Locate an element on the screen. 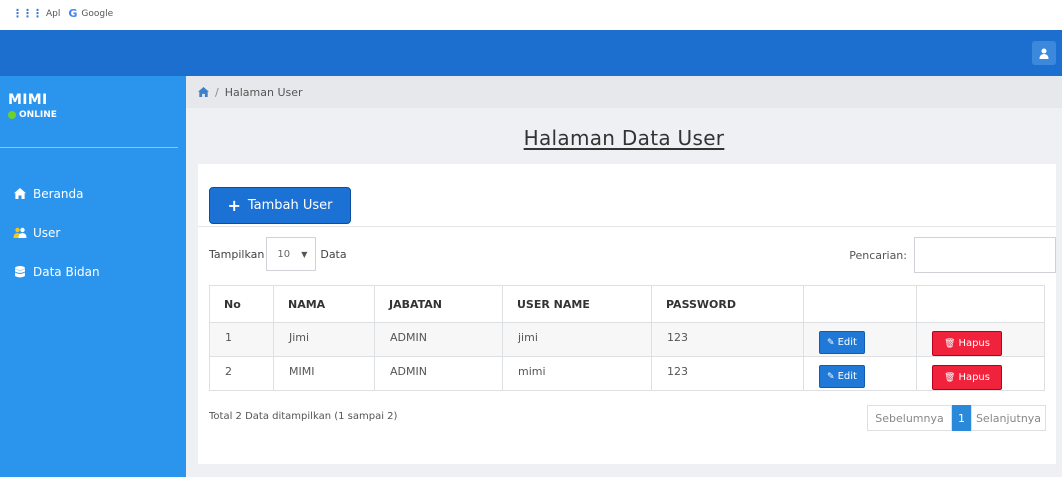  bookmarks-bar: ⋮⋮⋮ Apl G Google is located at coordinates (531, 15).